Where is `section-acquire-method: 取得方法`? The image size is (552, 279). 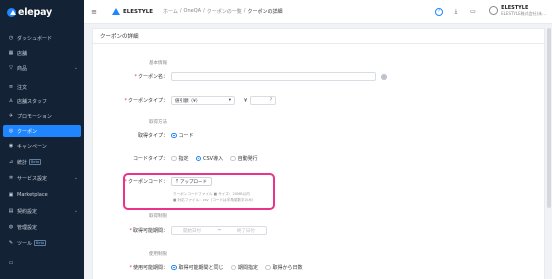 section-acquire-method: 取得方法 is located at coordinates (158, 122).